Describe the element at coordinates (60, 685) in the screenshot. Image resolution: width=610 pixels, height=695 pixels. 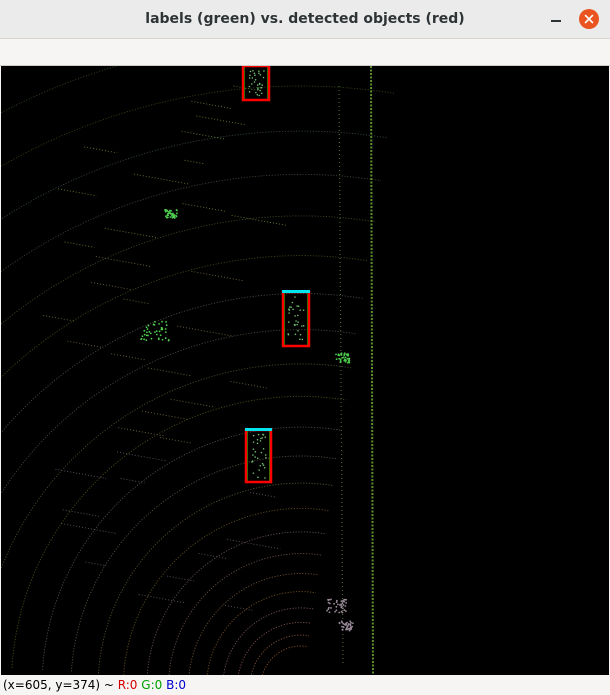
I see `status-coordinates: (x=605, y=374) ~` at that location.